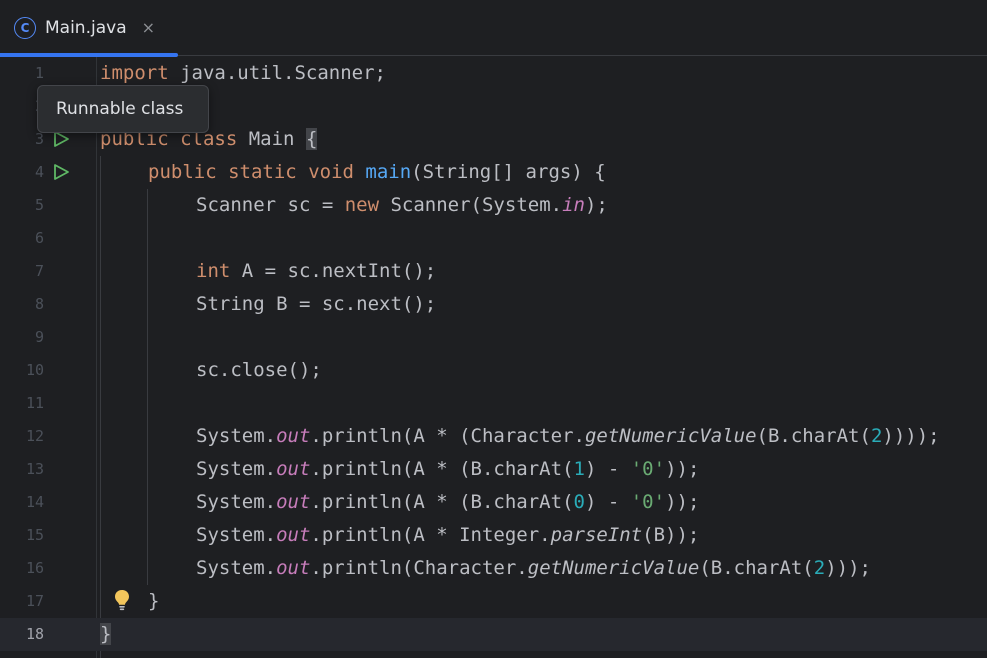 Image resolution: width=987 pixels, height=658 pixels. Describe the element at coordinates (493, 28) in the screenshot. I see `editor-tab-bar: C Main.java ×` at that location.